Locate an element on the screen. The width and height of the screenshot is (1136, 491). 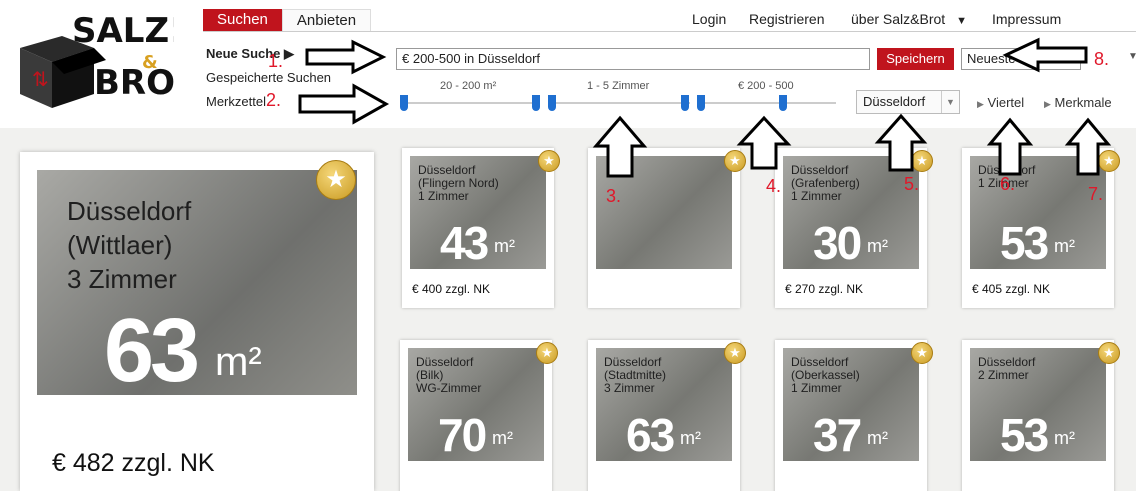
listing-card: Düsseldorf (Bilk) WG-Zimmer 70 m² is located at coordinates (476, 415).